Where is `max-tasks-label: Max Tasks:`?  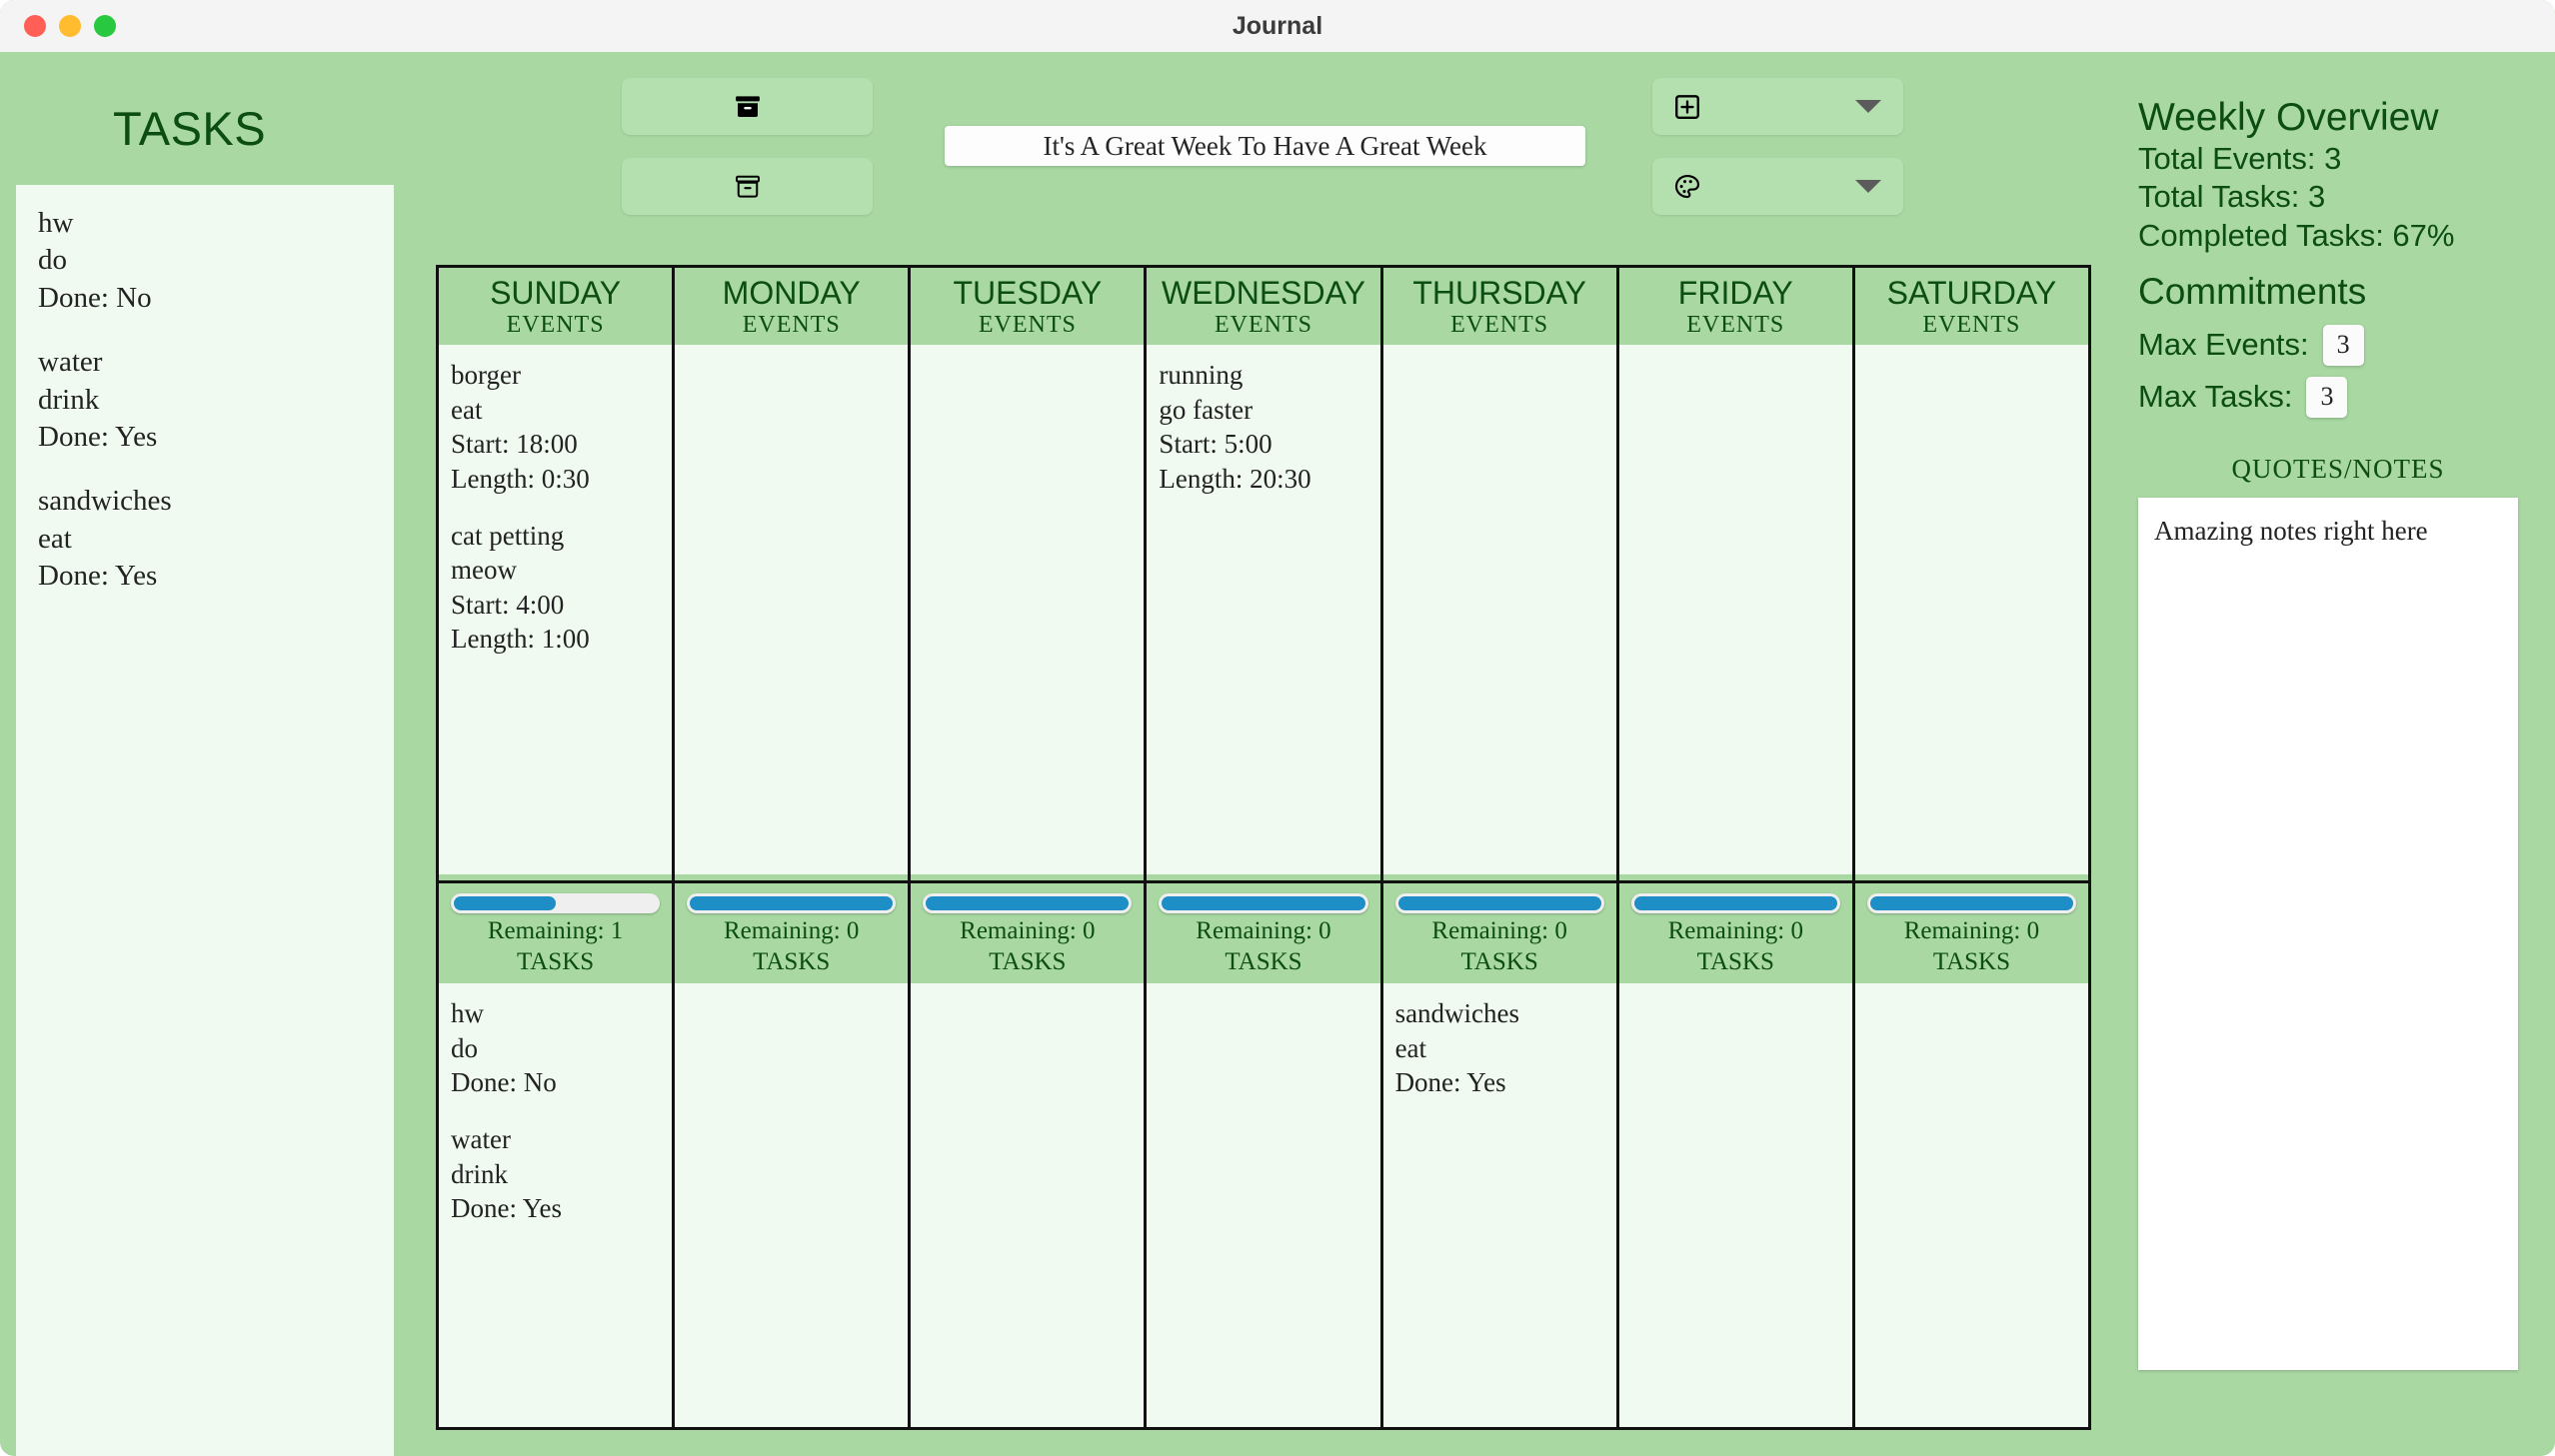 max-tasks-label: Max Tasks: is located at coordinates (2215, 397).